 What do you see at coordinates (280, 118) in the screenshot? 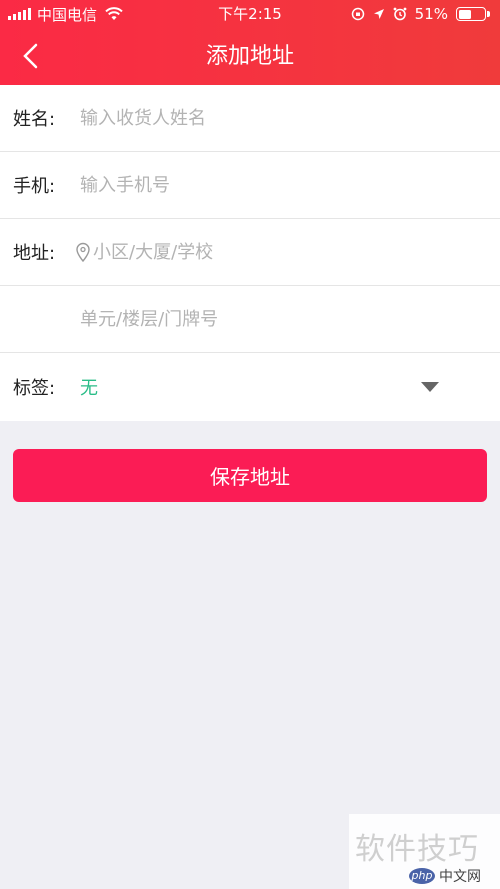
I see `name-input` at bounding box center [280, 118].